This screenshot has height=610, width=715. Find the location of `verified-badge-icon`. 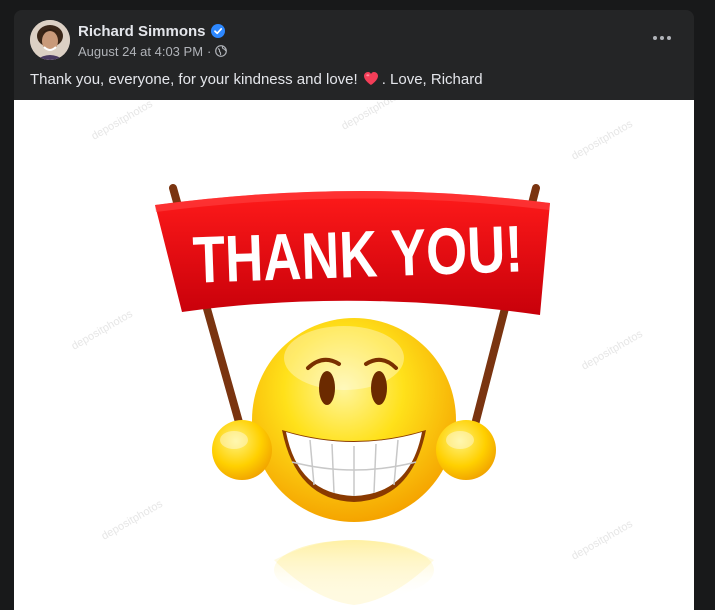

verified-badge-icon is located at coordinates (217, 31).